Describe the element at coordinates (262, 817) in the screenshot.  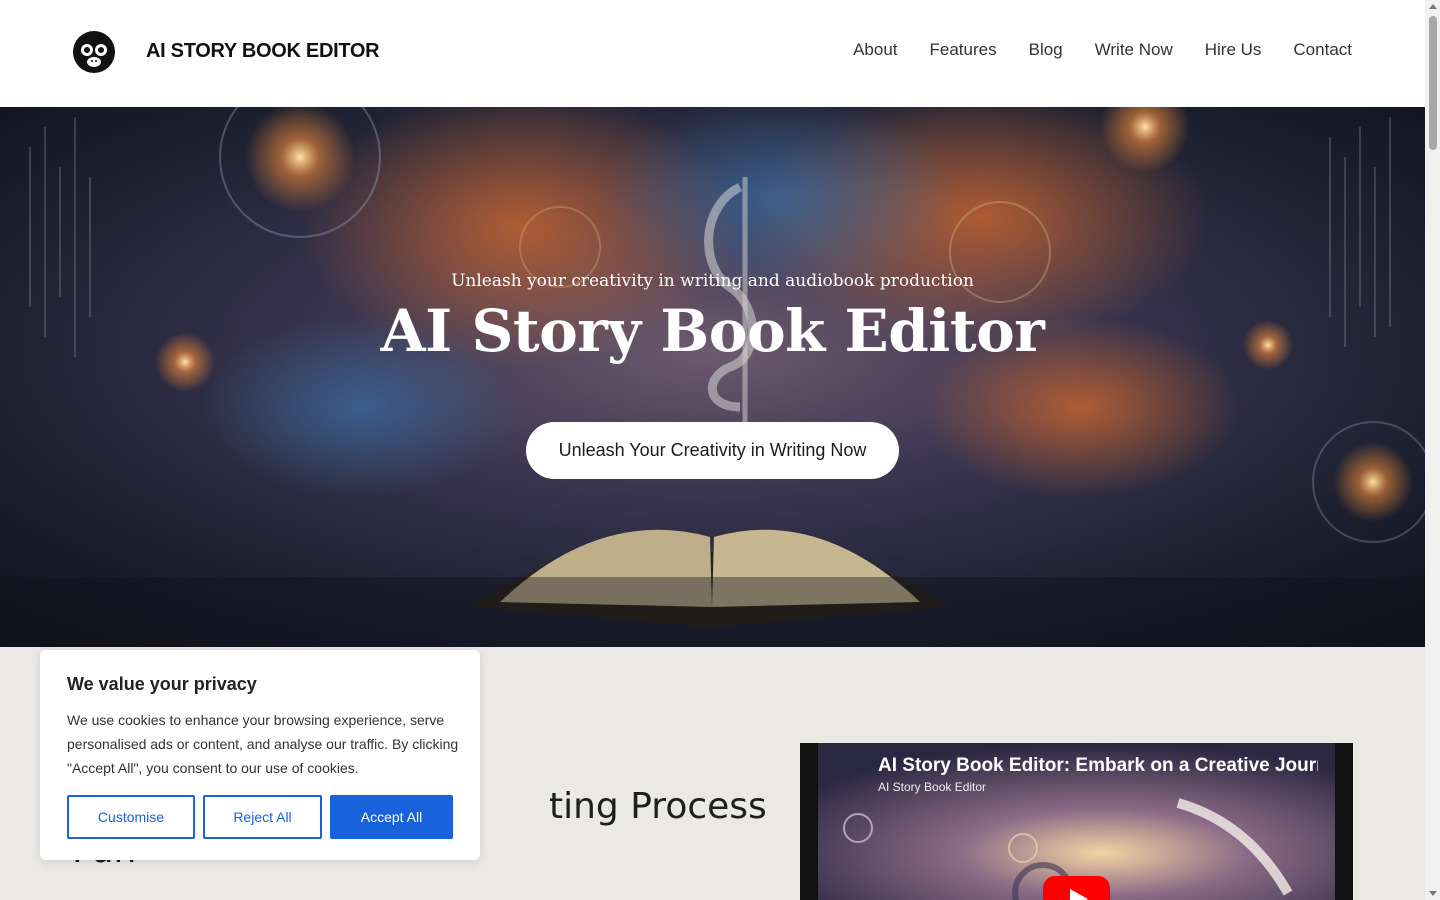
I see `reject-all-button: Reject All` at that location.